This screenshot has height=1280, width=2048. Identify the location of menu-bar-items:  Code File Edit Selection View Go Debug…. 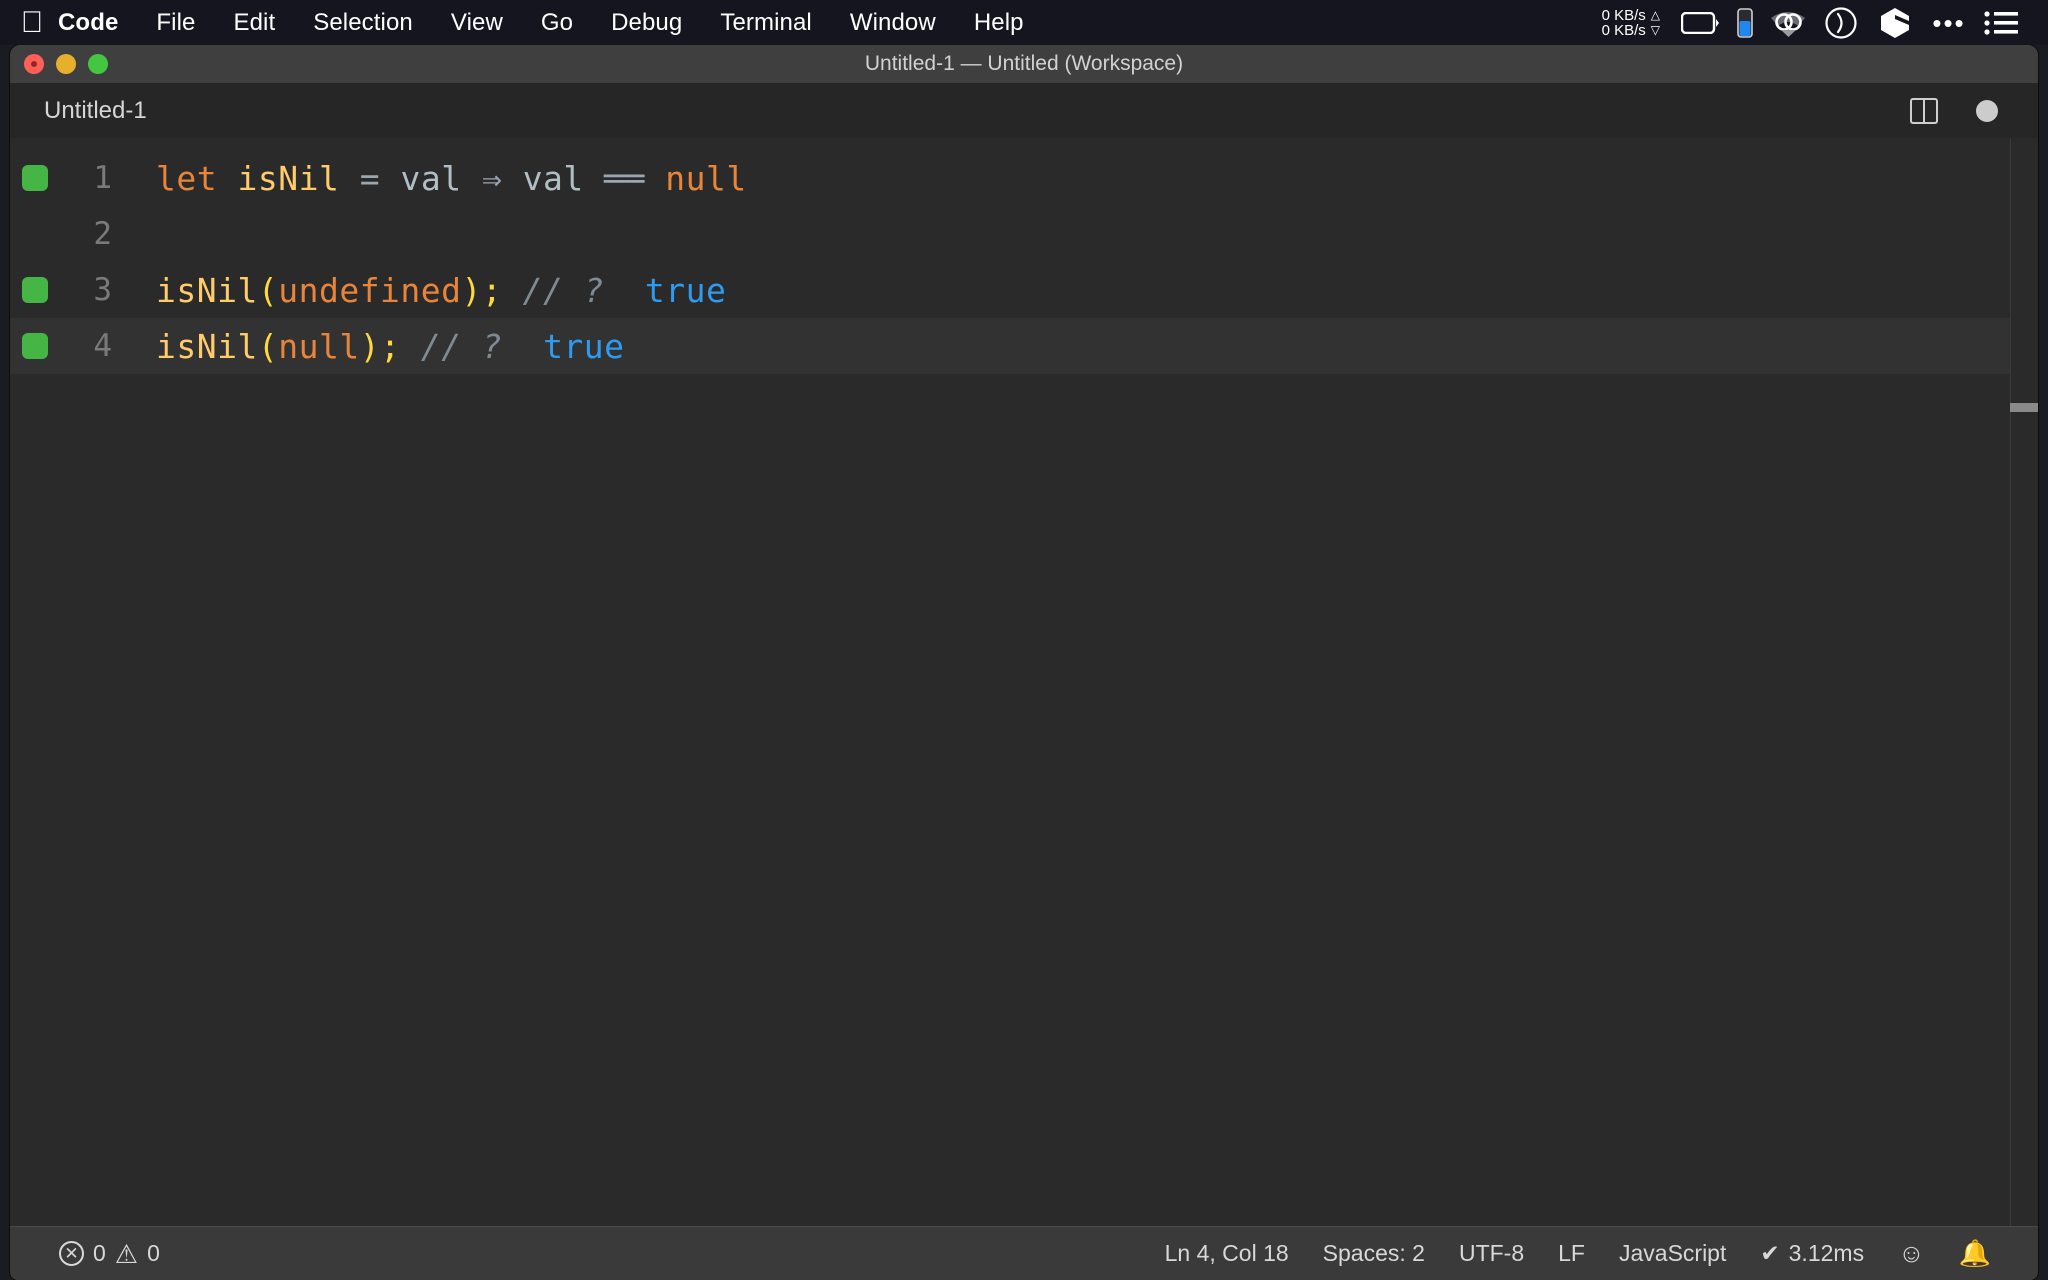
(521, 22).